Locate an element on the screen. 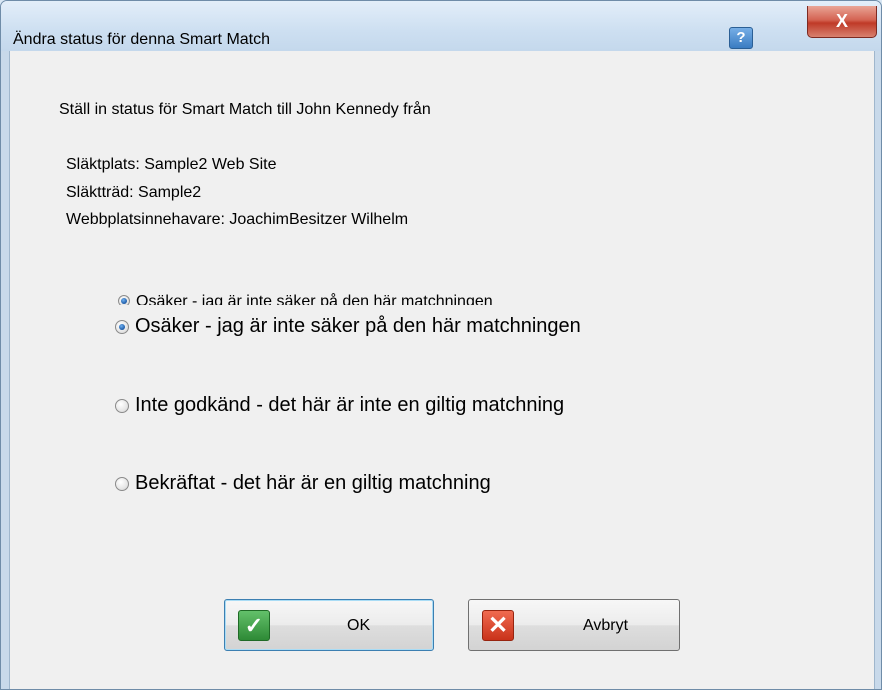  cancel-button: ✕ Avbryt is located at coordinates (574, 625).